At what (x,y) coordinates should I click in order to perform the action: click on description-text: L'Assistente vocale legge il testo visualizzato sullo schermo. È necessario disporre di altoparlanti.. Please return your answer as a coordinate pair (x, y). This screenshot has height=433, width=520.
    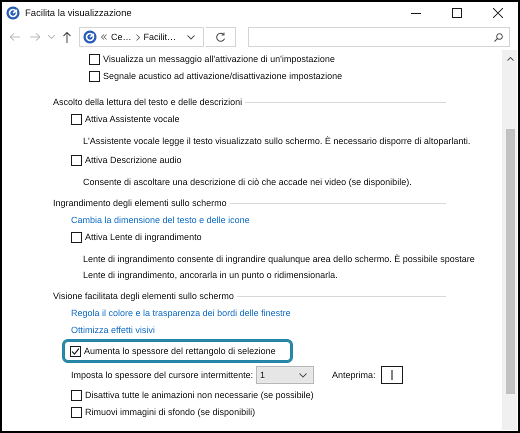
    Looking at the image, I should click on (277, 141).